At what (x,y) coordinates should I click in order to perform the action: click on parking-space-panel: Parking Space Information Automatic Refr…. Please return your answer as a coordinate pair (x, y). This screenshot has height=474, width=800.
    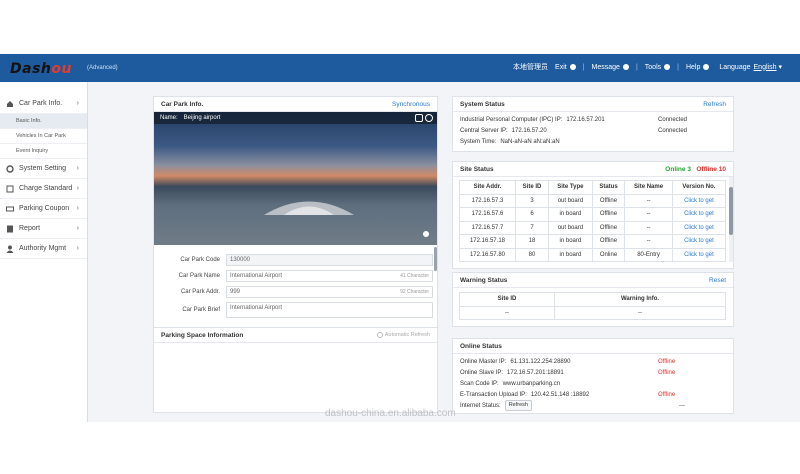
    Looking at the image, I should click on (295, 370).